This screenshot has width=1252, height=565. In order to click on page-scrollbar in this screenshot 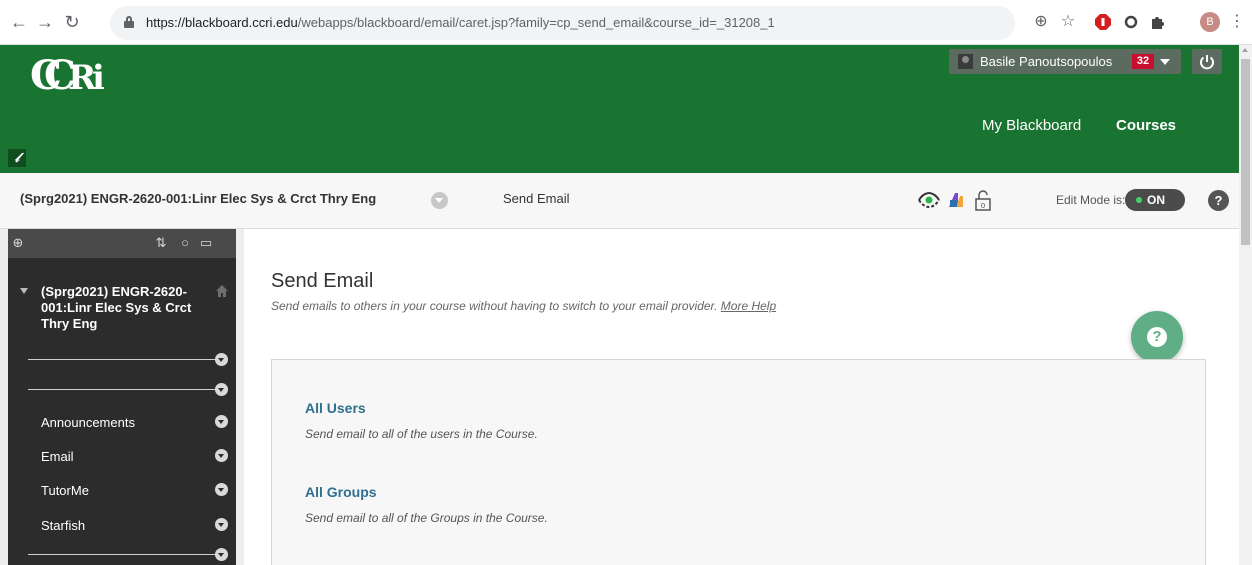, I will do `click(1245, 305)`.